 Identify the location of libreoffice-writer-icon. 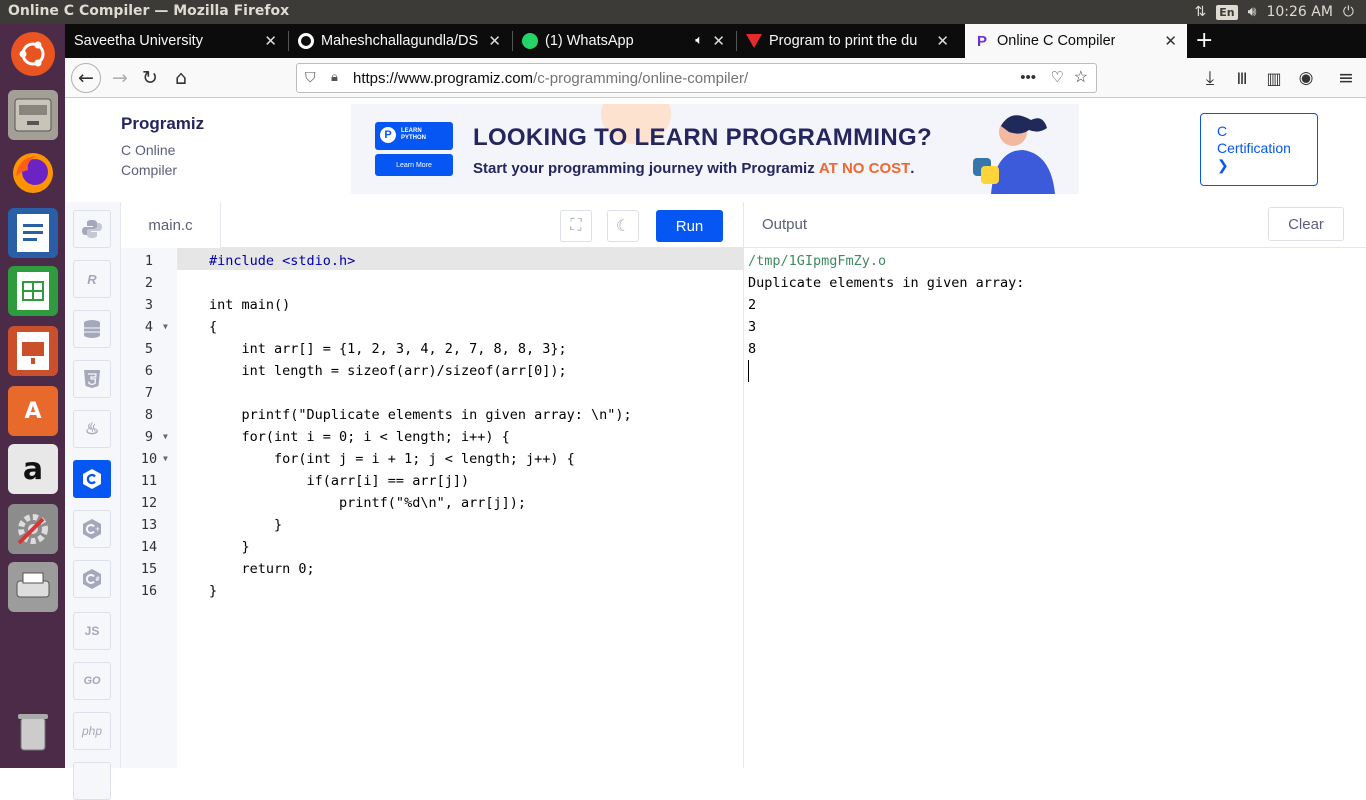
(33, 233).